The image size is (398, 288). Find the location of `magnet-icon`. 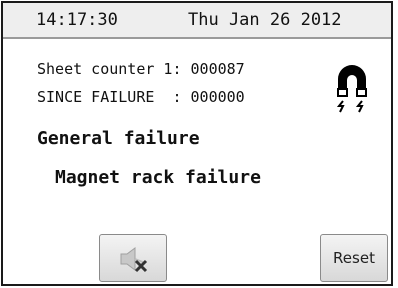

magnet-icon is located at coordinates (351, 89).